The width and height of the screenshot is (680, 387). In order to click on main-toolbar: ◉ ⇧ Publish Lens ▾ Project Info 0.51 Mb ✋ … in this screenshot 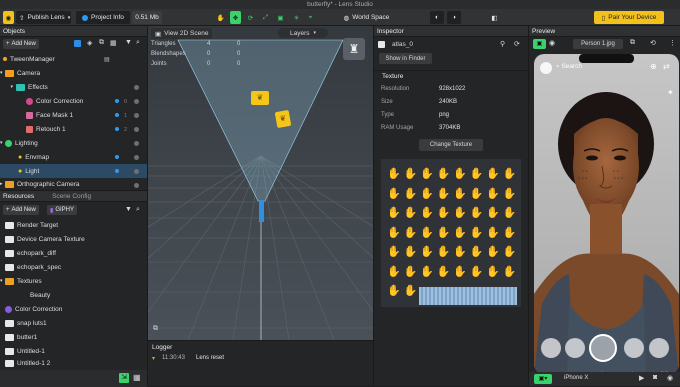, I will do `click(340, 17)`.